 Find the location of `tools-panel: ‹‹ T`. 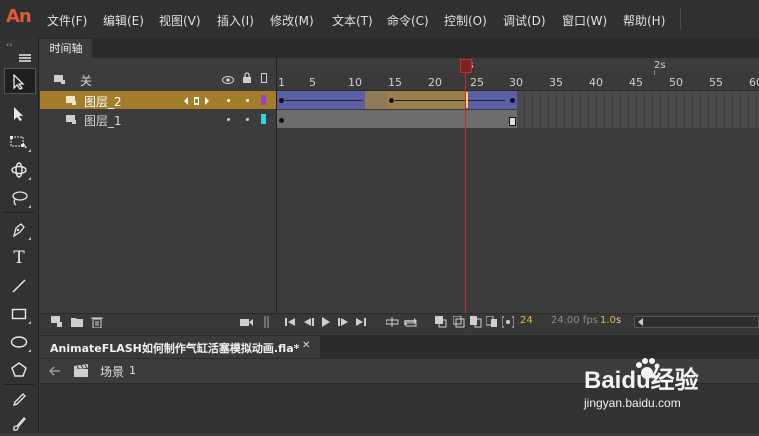

tools-panel: ‹‹ T is located at coordinates (19, 235).